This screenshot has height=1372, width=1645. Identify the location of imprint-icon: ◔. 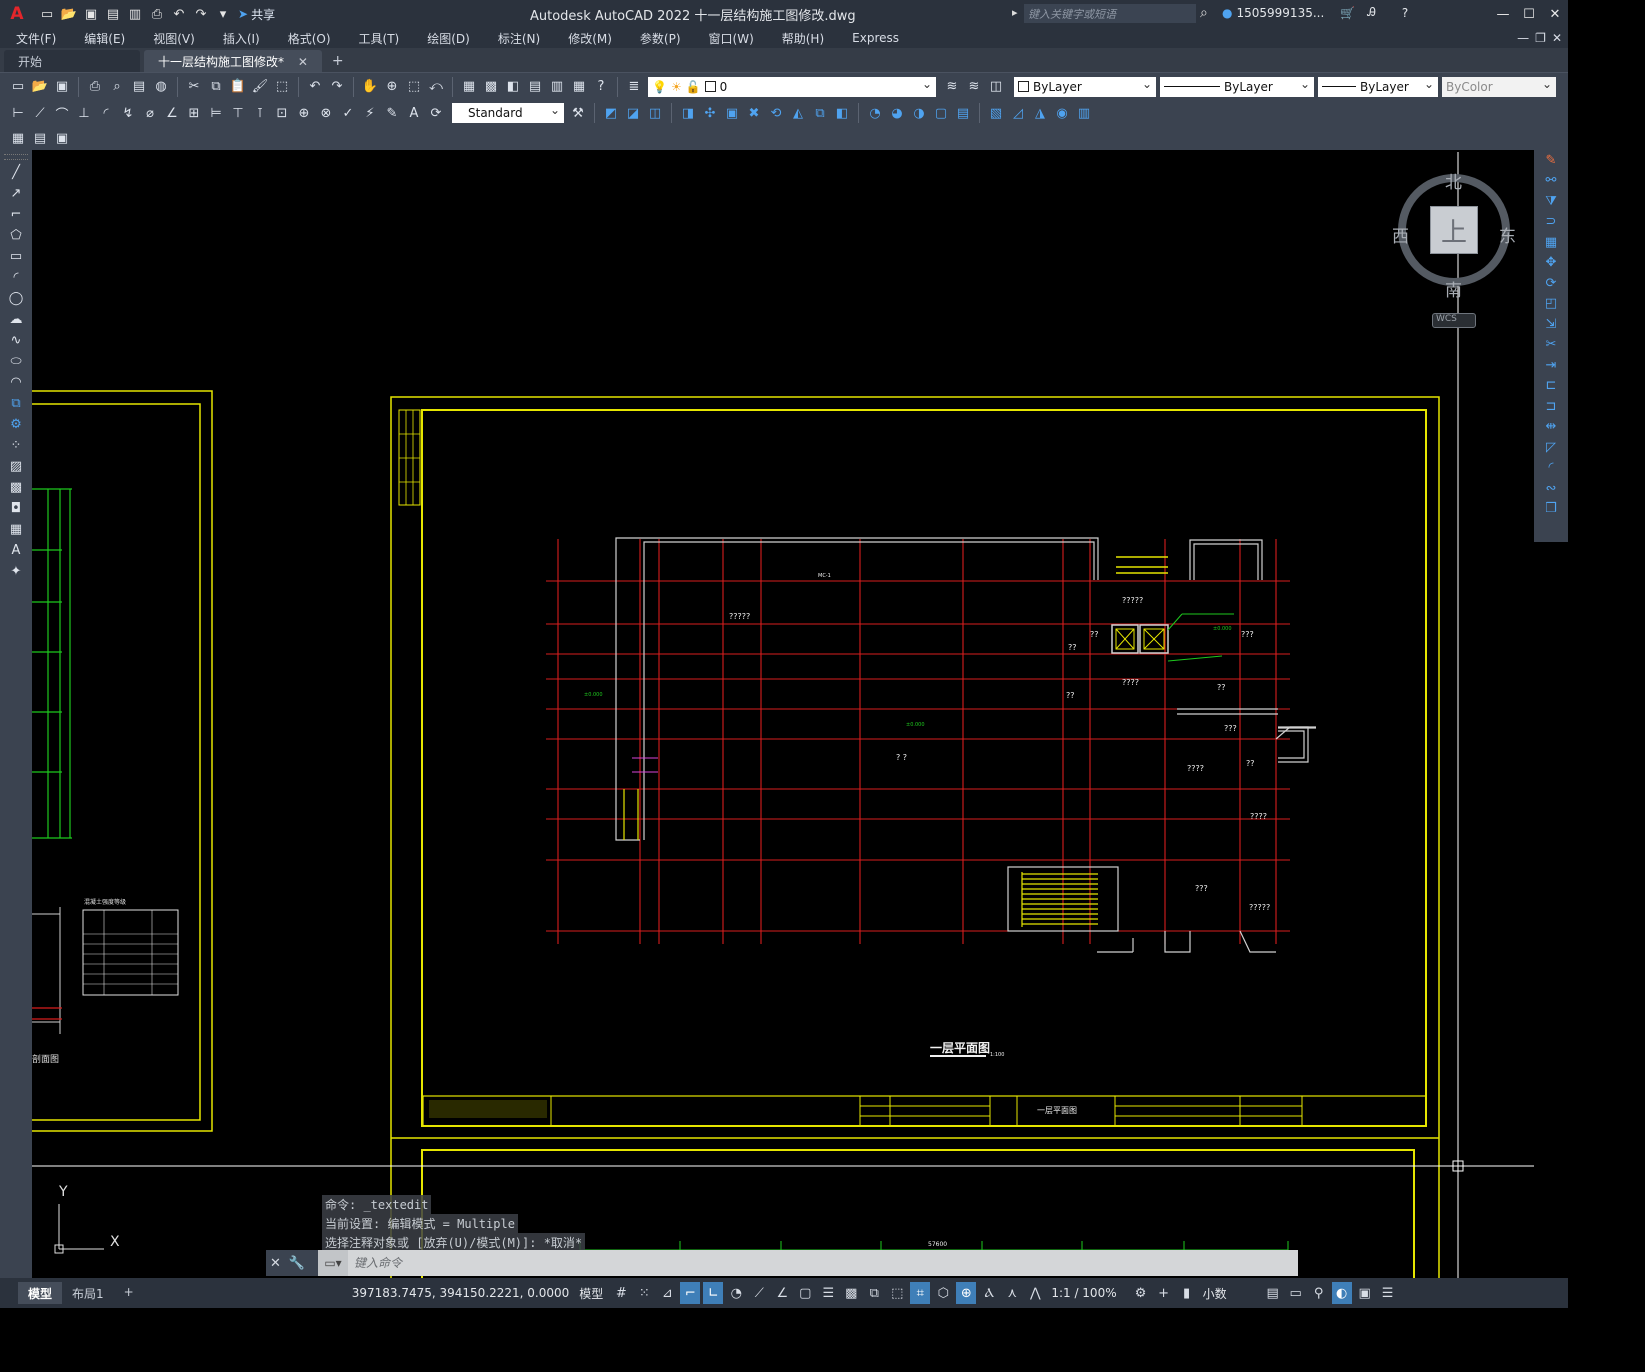
(875, 113).